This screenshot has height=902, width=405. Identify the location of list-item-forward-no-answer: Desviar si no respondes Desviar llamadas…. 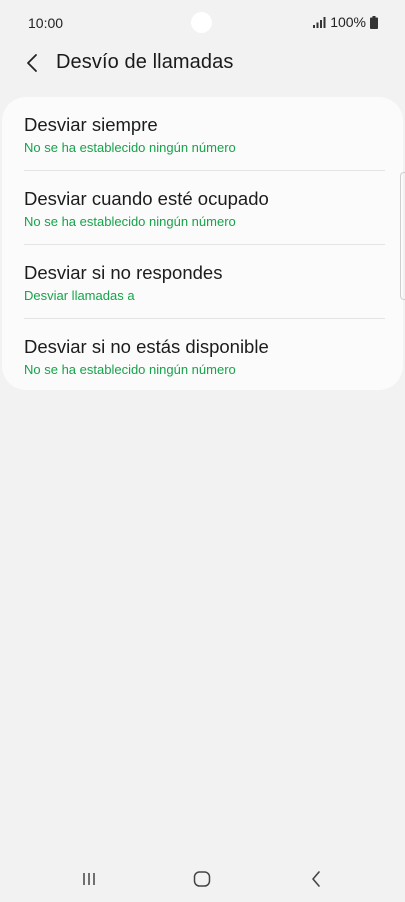
(202, 281).